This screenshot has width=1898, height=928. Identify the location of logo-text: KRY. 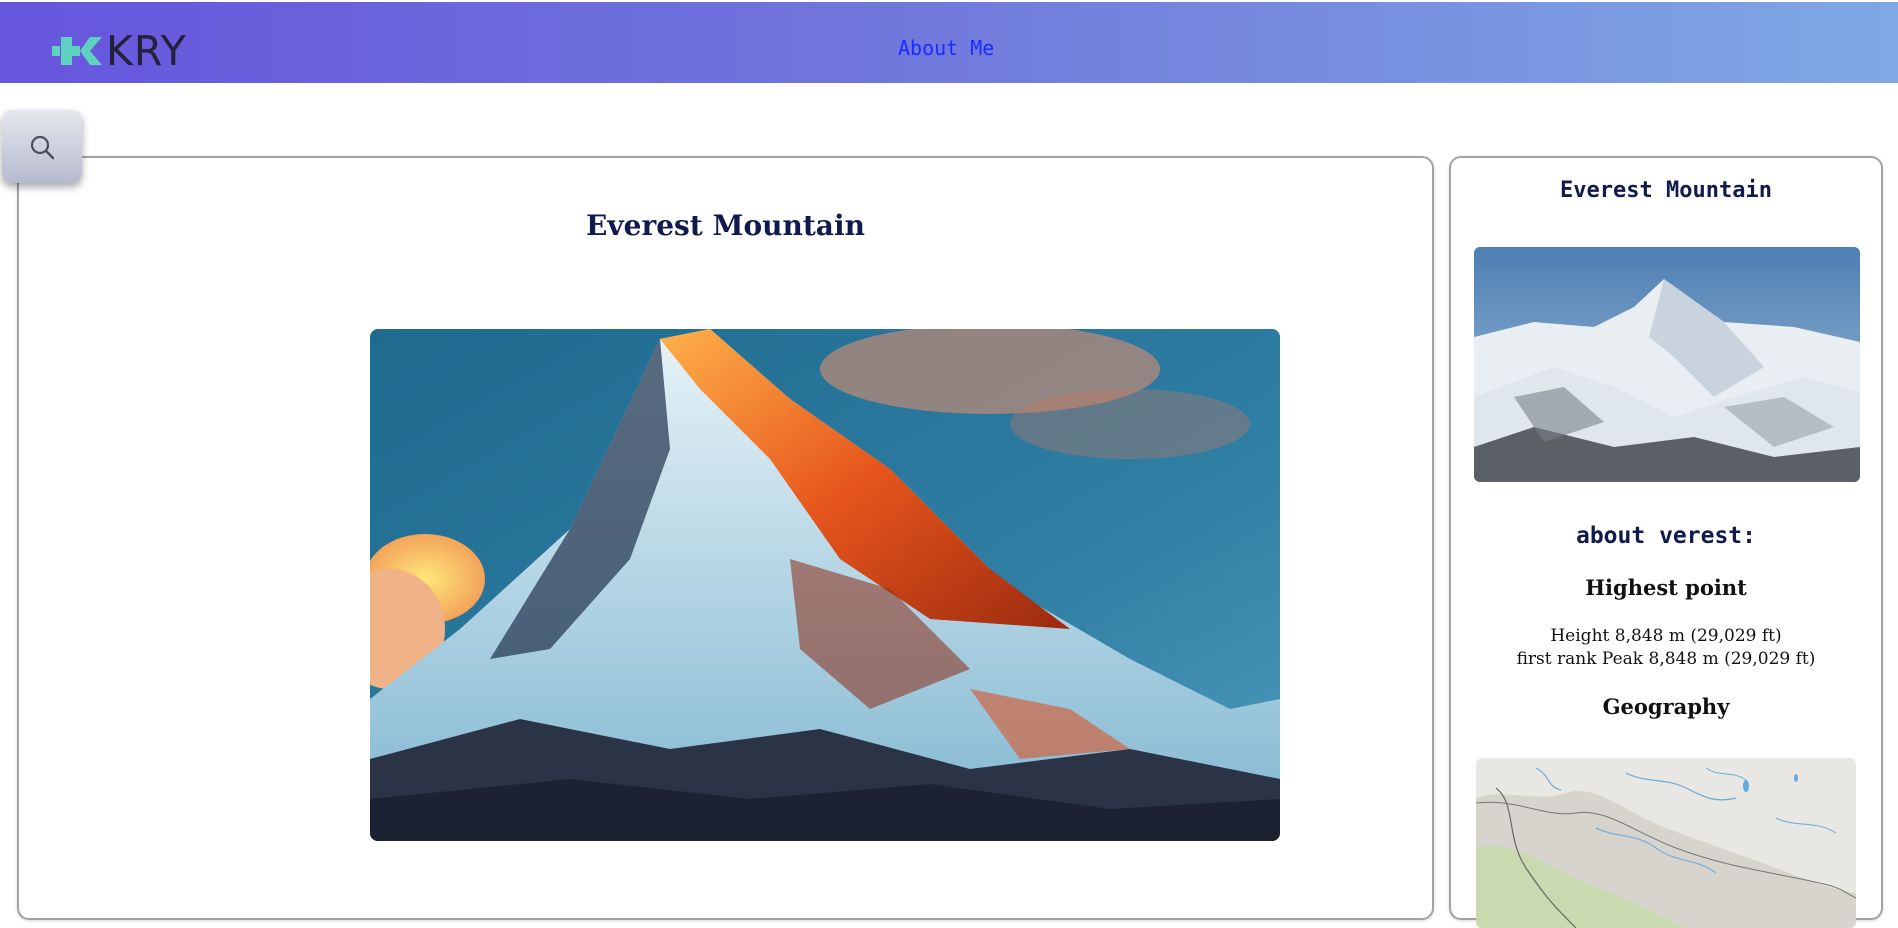
(146, 51).